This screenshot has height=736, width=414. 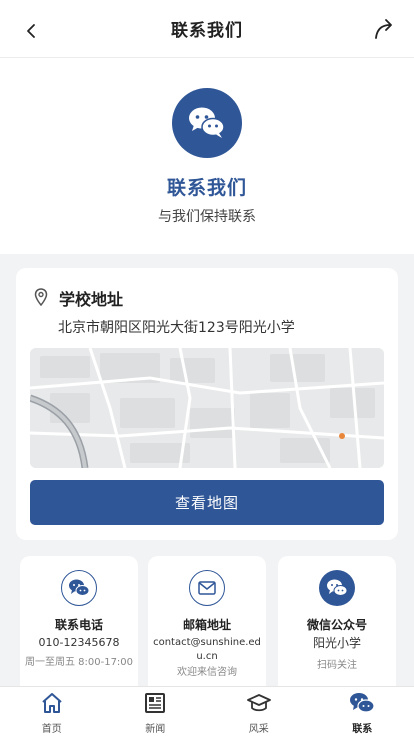 What do you see at coordinates (176, 328) in the screenshot?
I see `address-text: 北京市朝阳区阳光大街123号阳光小学` at bounding box center [176, 328].